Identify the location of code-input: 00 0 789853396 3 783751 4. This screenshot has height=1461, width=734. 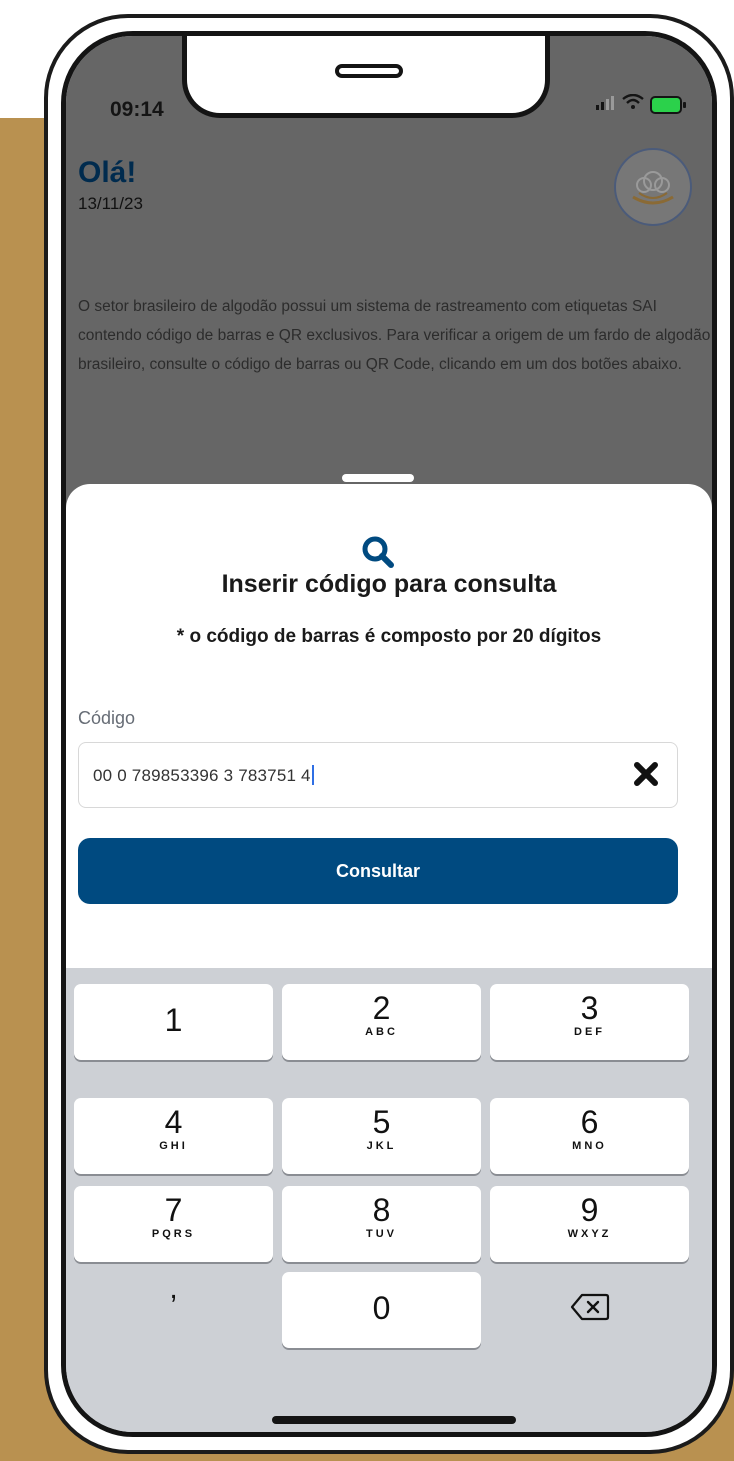
(378, 775).